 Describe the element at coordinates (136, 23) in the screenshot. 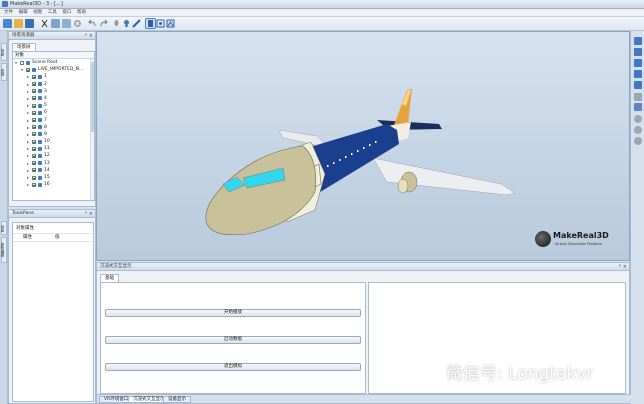

I see `pencil-icon` at that location.